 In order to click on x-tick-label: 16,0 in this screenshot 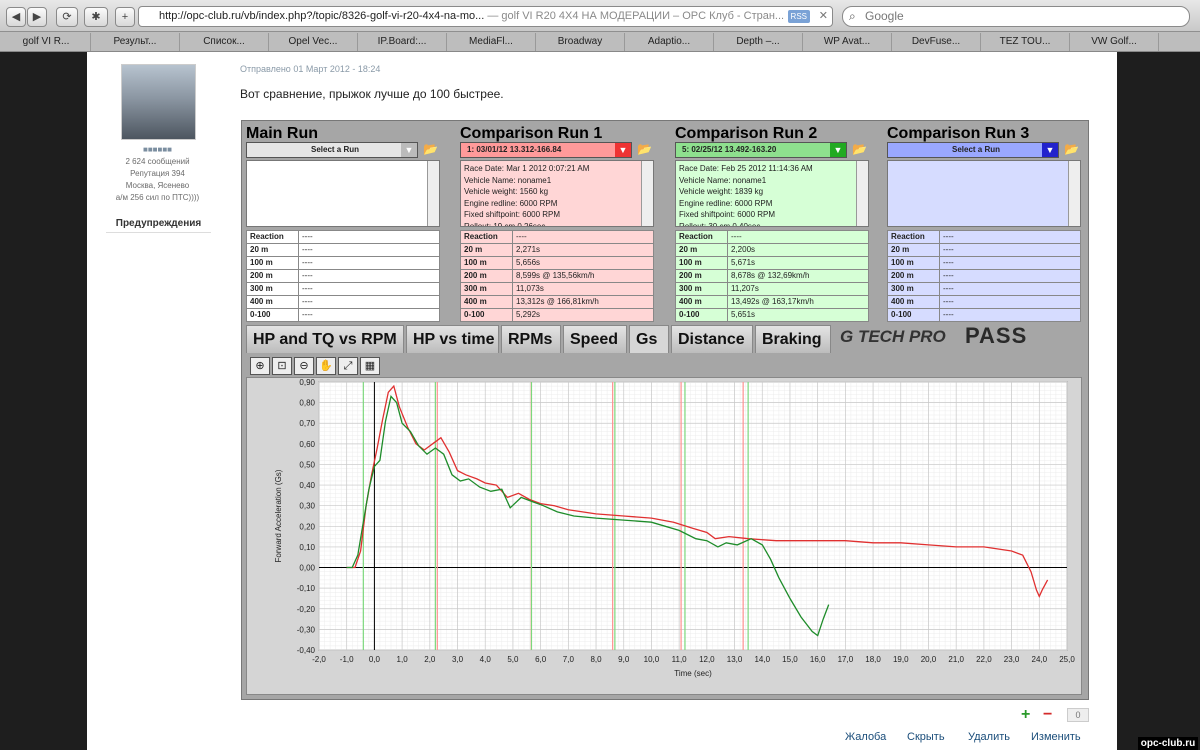, I will do `click(818, 659)`.